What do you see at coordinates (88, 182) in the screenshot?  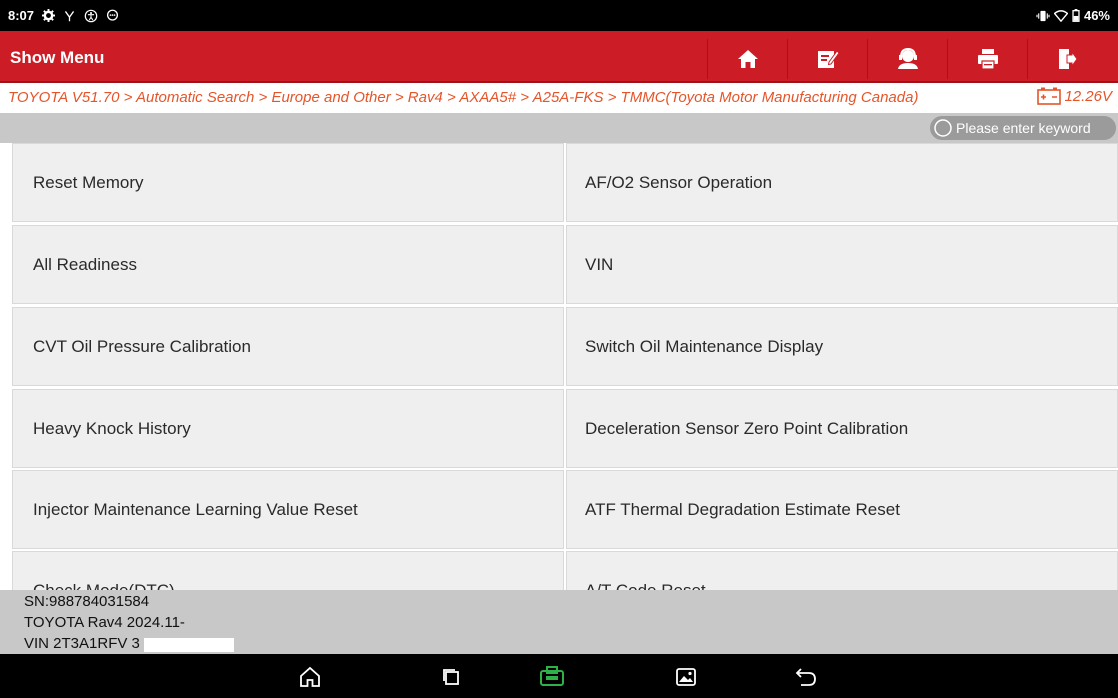 I see `menu-item-label: Reset Memory` at bounding box center [88, 182].